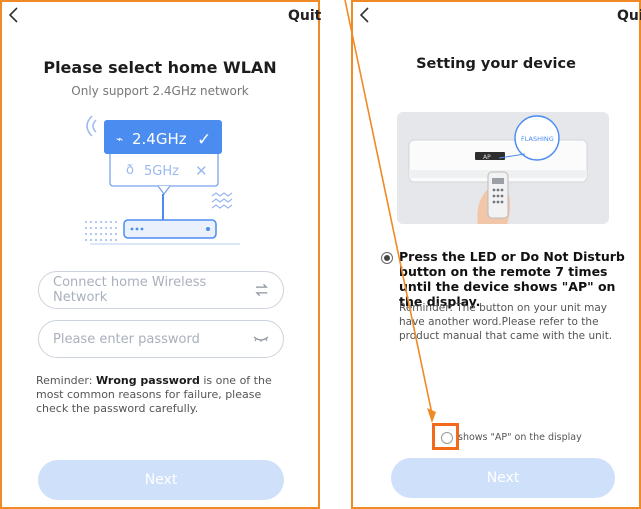 The height and width of the screenshot is (509, 641). What do you see at coordinates (147, 380) in the screenshot?
I see `reminder-emphasis: Wrong password` at bounding box center [147, 380].